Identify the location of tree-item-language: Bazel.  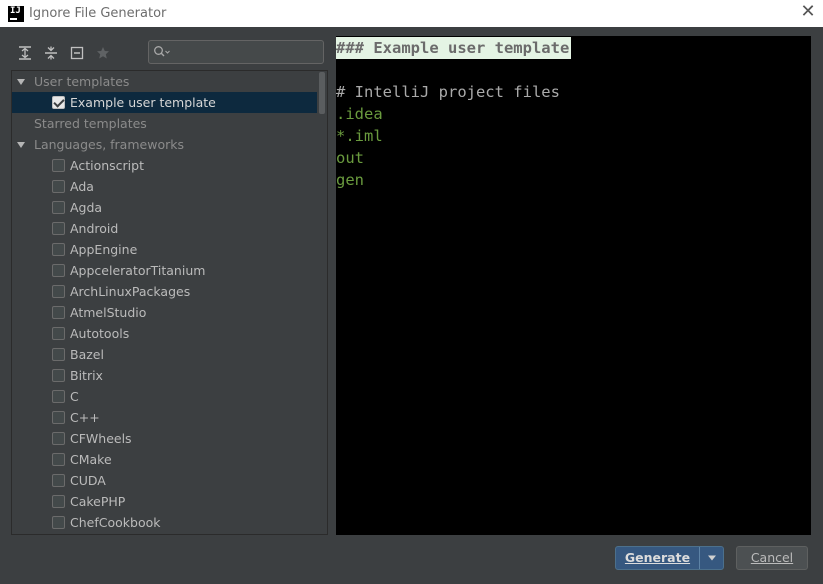
(164, 354).